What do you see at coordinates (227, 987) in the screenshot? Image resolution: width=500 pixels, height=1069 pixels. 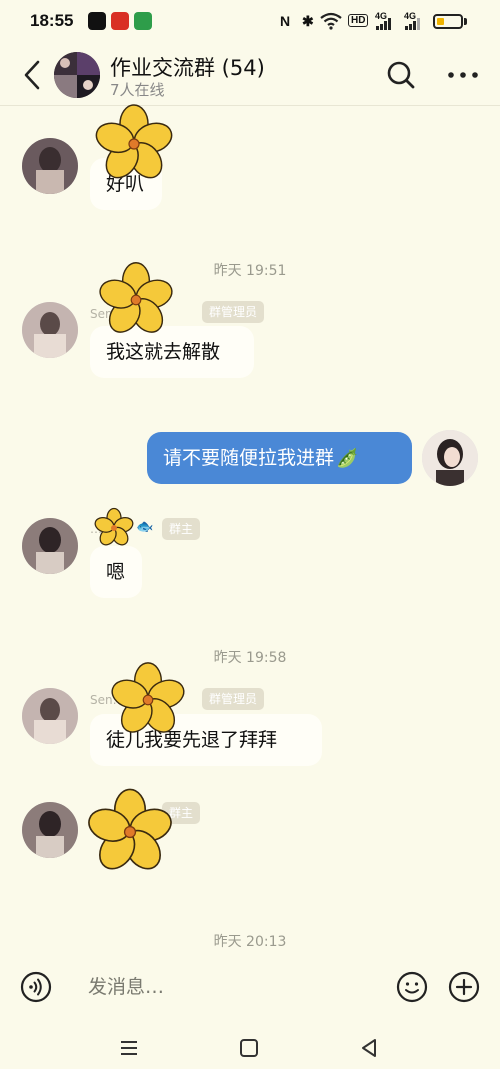 I see `message-input` at bounding box center [227, 987].